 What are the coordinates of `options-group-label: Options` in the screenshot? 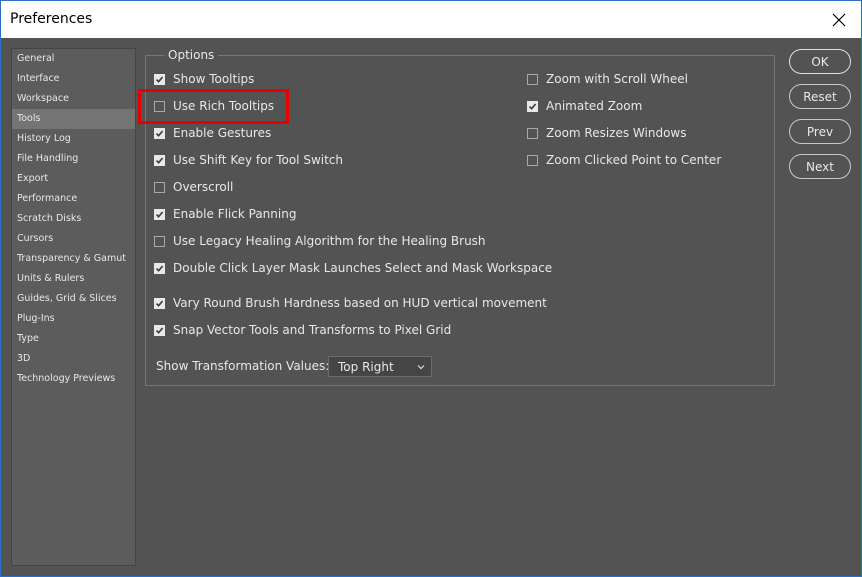 It's located at (191, 55).